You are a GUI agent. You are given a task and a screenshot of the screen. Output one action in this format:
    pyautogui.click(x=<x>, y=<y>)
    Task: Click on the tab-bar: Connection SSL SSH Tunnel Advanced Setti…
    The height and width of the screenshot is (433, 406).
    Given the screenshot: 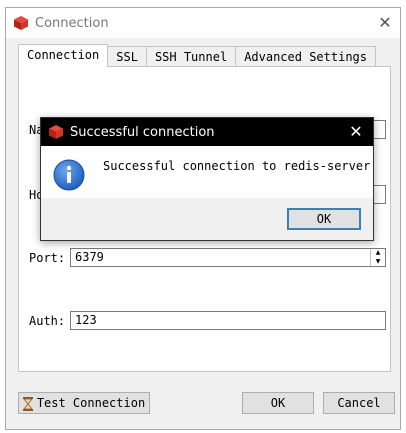 What is the action you would take?
    pyautogui.click(x=197, y=55)
    